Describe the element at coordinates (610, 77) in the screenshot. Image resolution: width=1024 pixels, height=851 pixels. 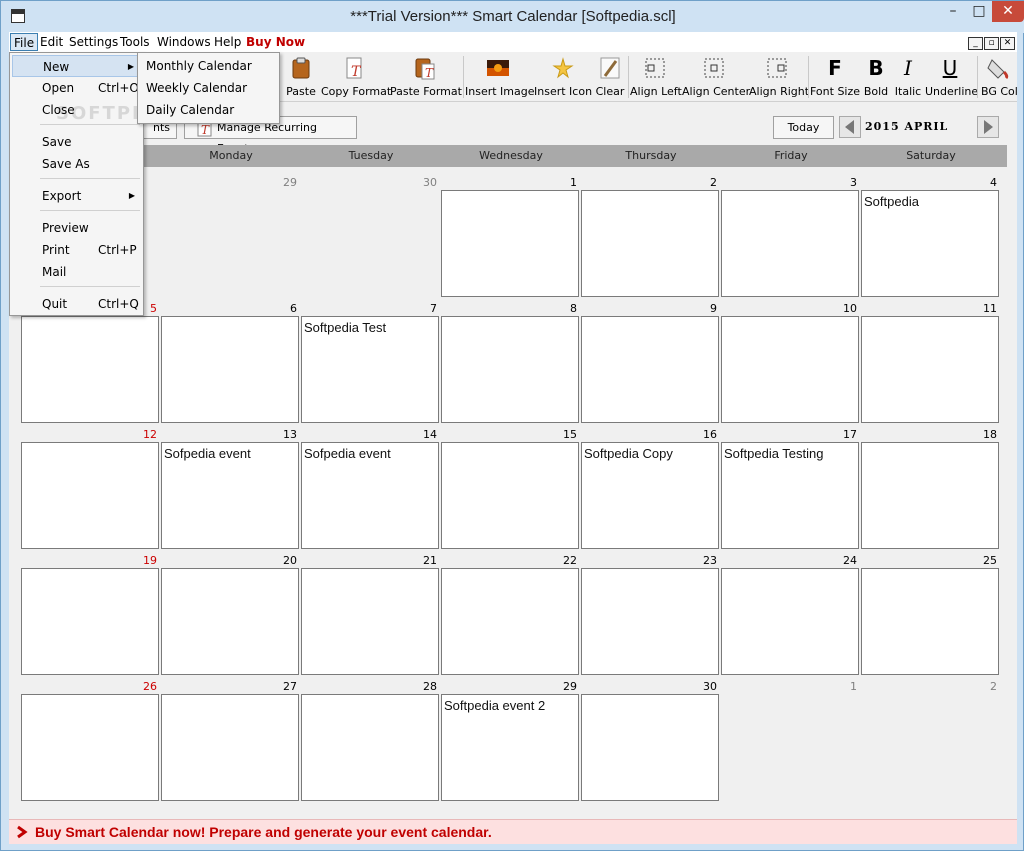
I see `clear-button: Clear` at that location.